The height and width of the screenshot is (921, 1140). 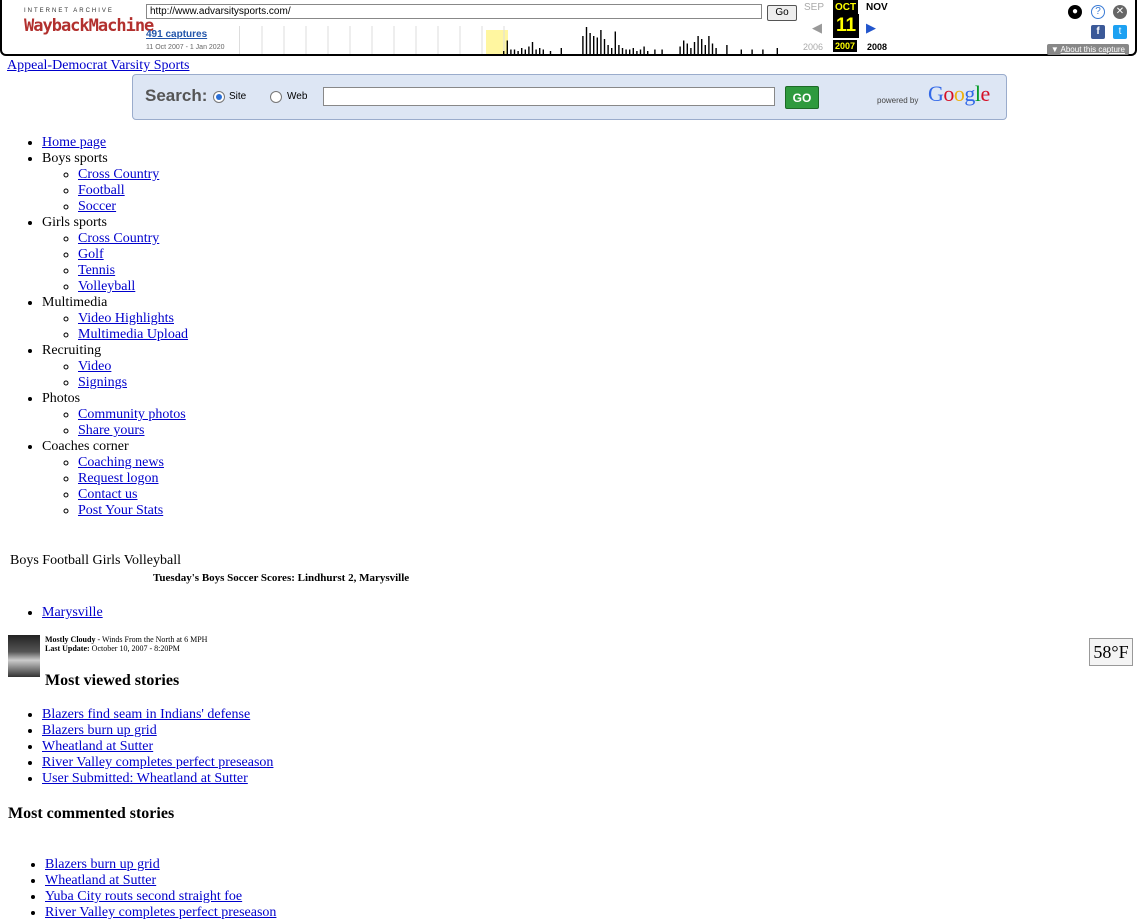 I want to click on dropdown-icon: ▼, so click(x=1054, y=49).